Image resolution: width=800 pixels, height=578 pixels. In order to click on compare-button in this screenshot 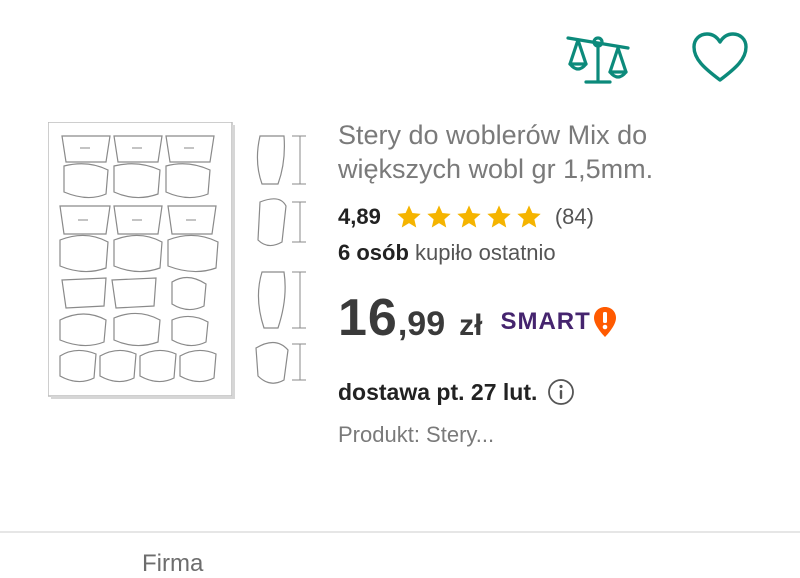, I will do `click(597, 58)`.